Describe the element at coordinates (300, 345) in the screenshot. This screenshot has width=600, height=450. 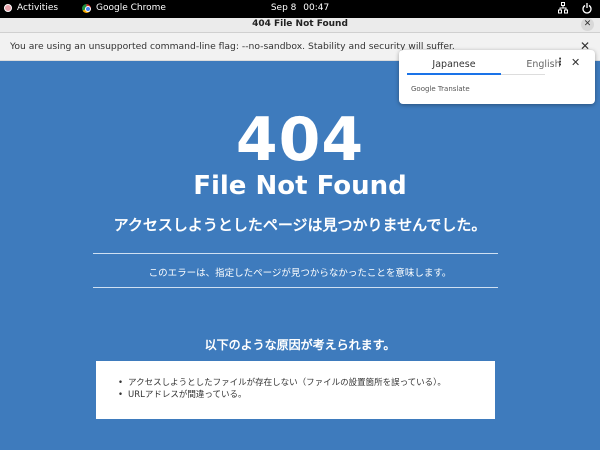
I see `jp-cause-heading: 以下のような原因が考えられます。` at that location.